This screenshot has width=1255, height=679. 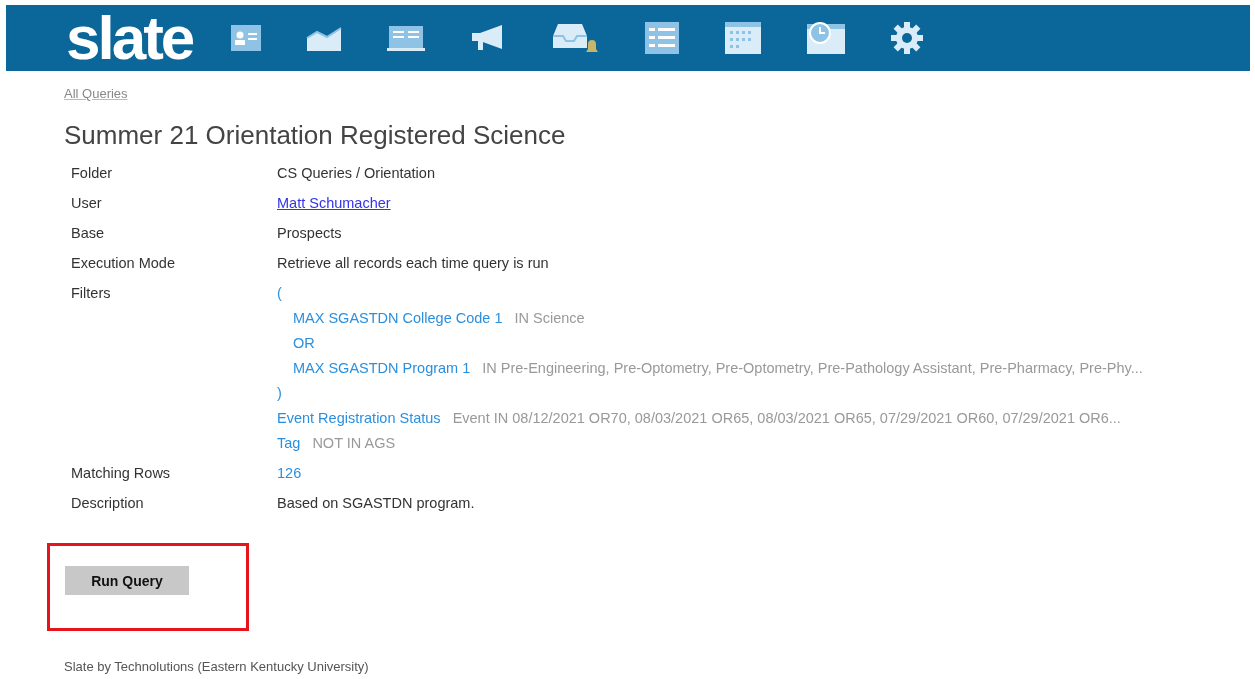 What do you see at coordinates (289, 443) in the screenshot?
I see `filter-field: Tag` at bounding box center [289, 443].